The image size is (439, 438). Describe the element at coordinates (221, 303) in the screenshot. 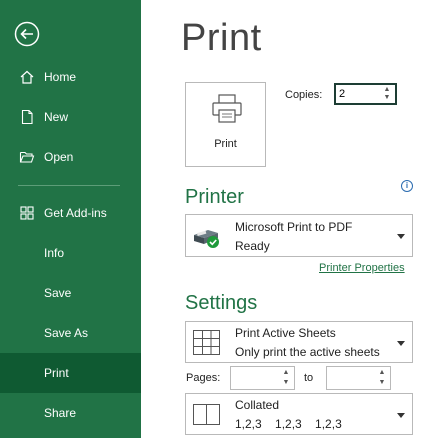

I see `settings-heading: Settings` at that location.